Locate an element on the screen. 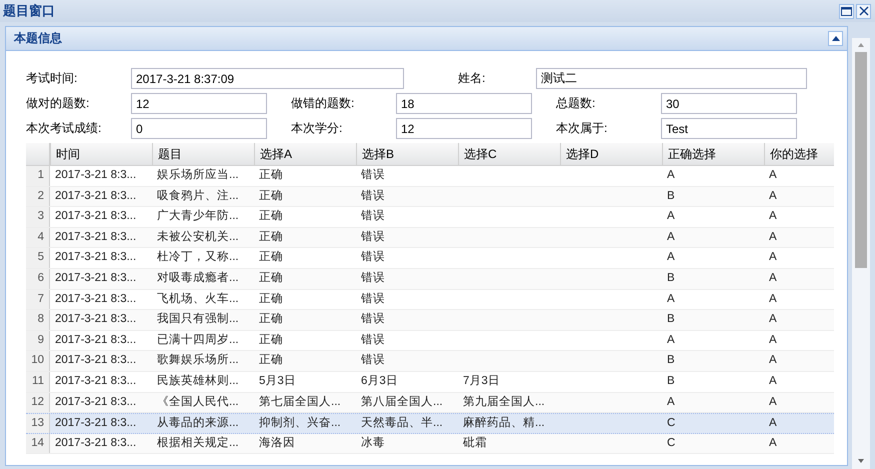  field-label: 考试时间: is located at coordinates (52, 78).